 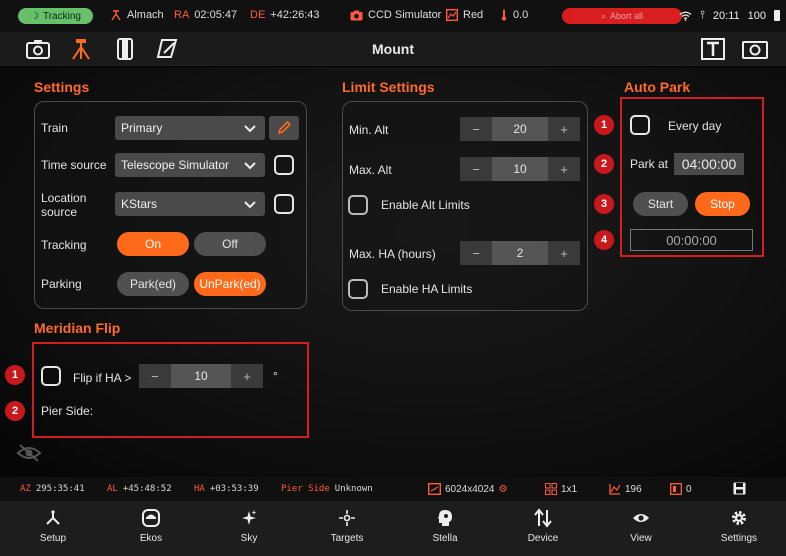 I want to click on time-source-select: Telescope Simulator, so click(x=190, y=165).